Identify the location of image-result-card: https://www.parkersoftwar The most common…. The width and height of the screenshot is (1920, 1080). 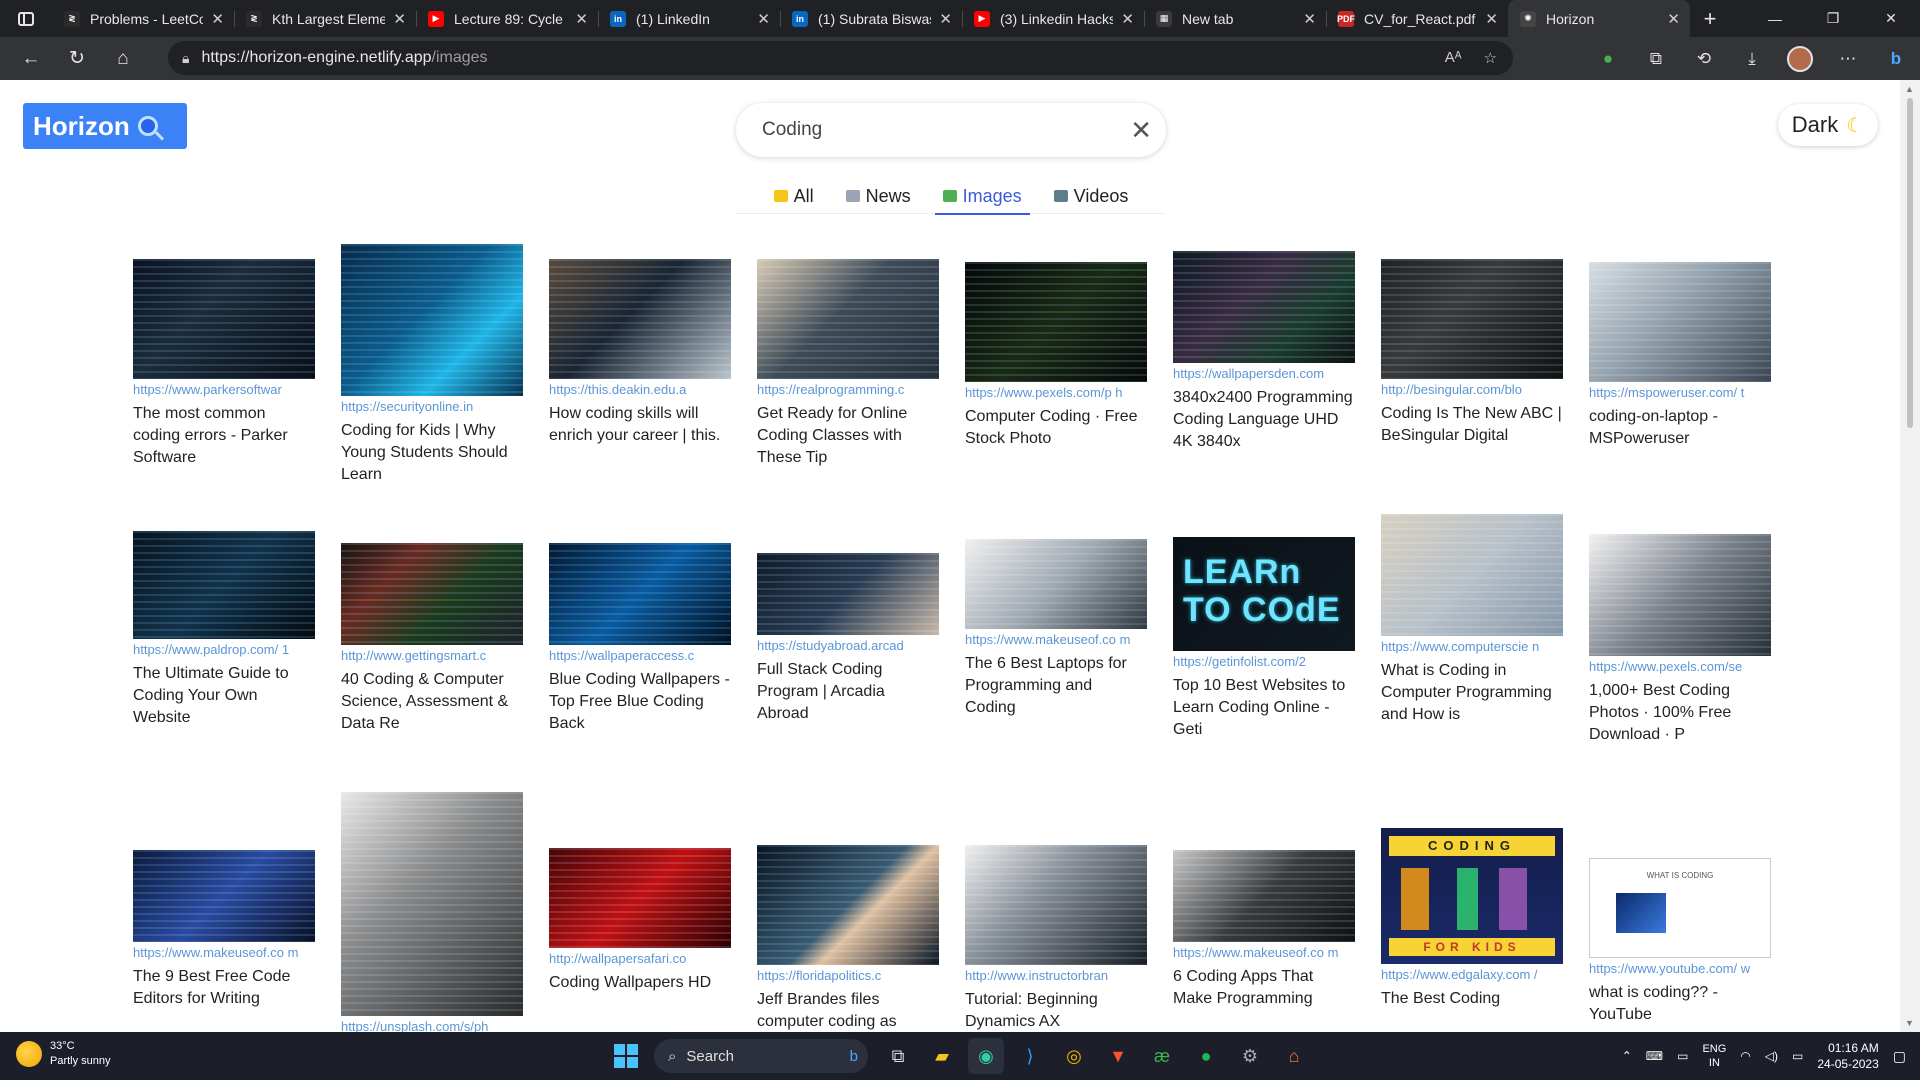
(224, 364).